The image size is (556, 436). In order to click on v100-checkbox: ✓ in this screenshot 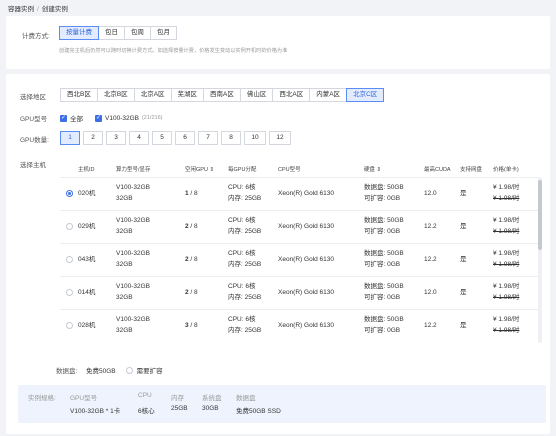, I will do `click(98, 118)`.